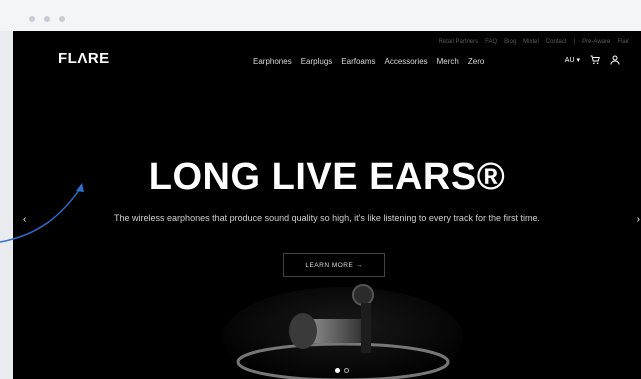 The height and width of the screenshot is (379, 641). Describe the element at coordinates (358, 61) in the screenshot. I see `nav-item-earfoams: Earfoams` at that location.